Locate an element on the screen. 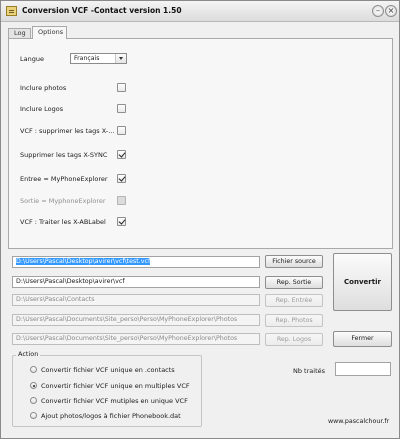  include-photos-checkbox is located at coordinates (121, 87).